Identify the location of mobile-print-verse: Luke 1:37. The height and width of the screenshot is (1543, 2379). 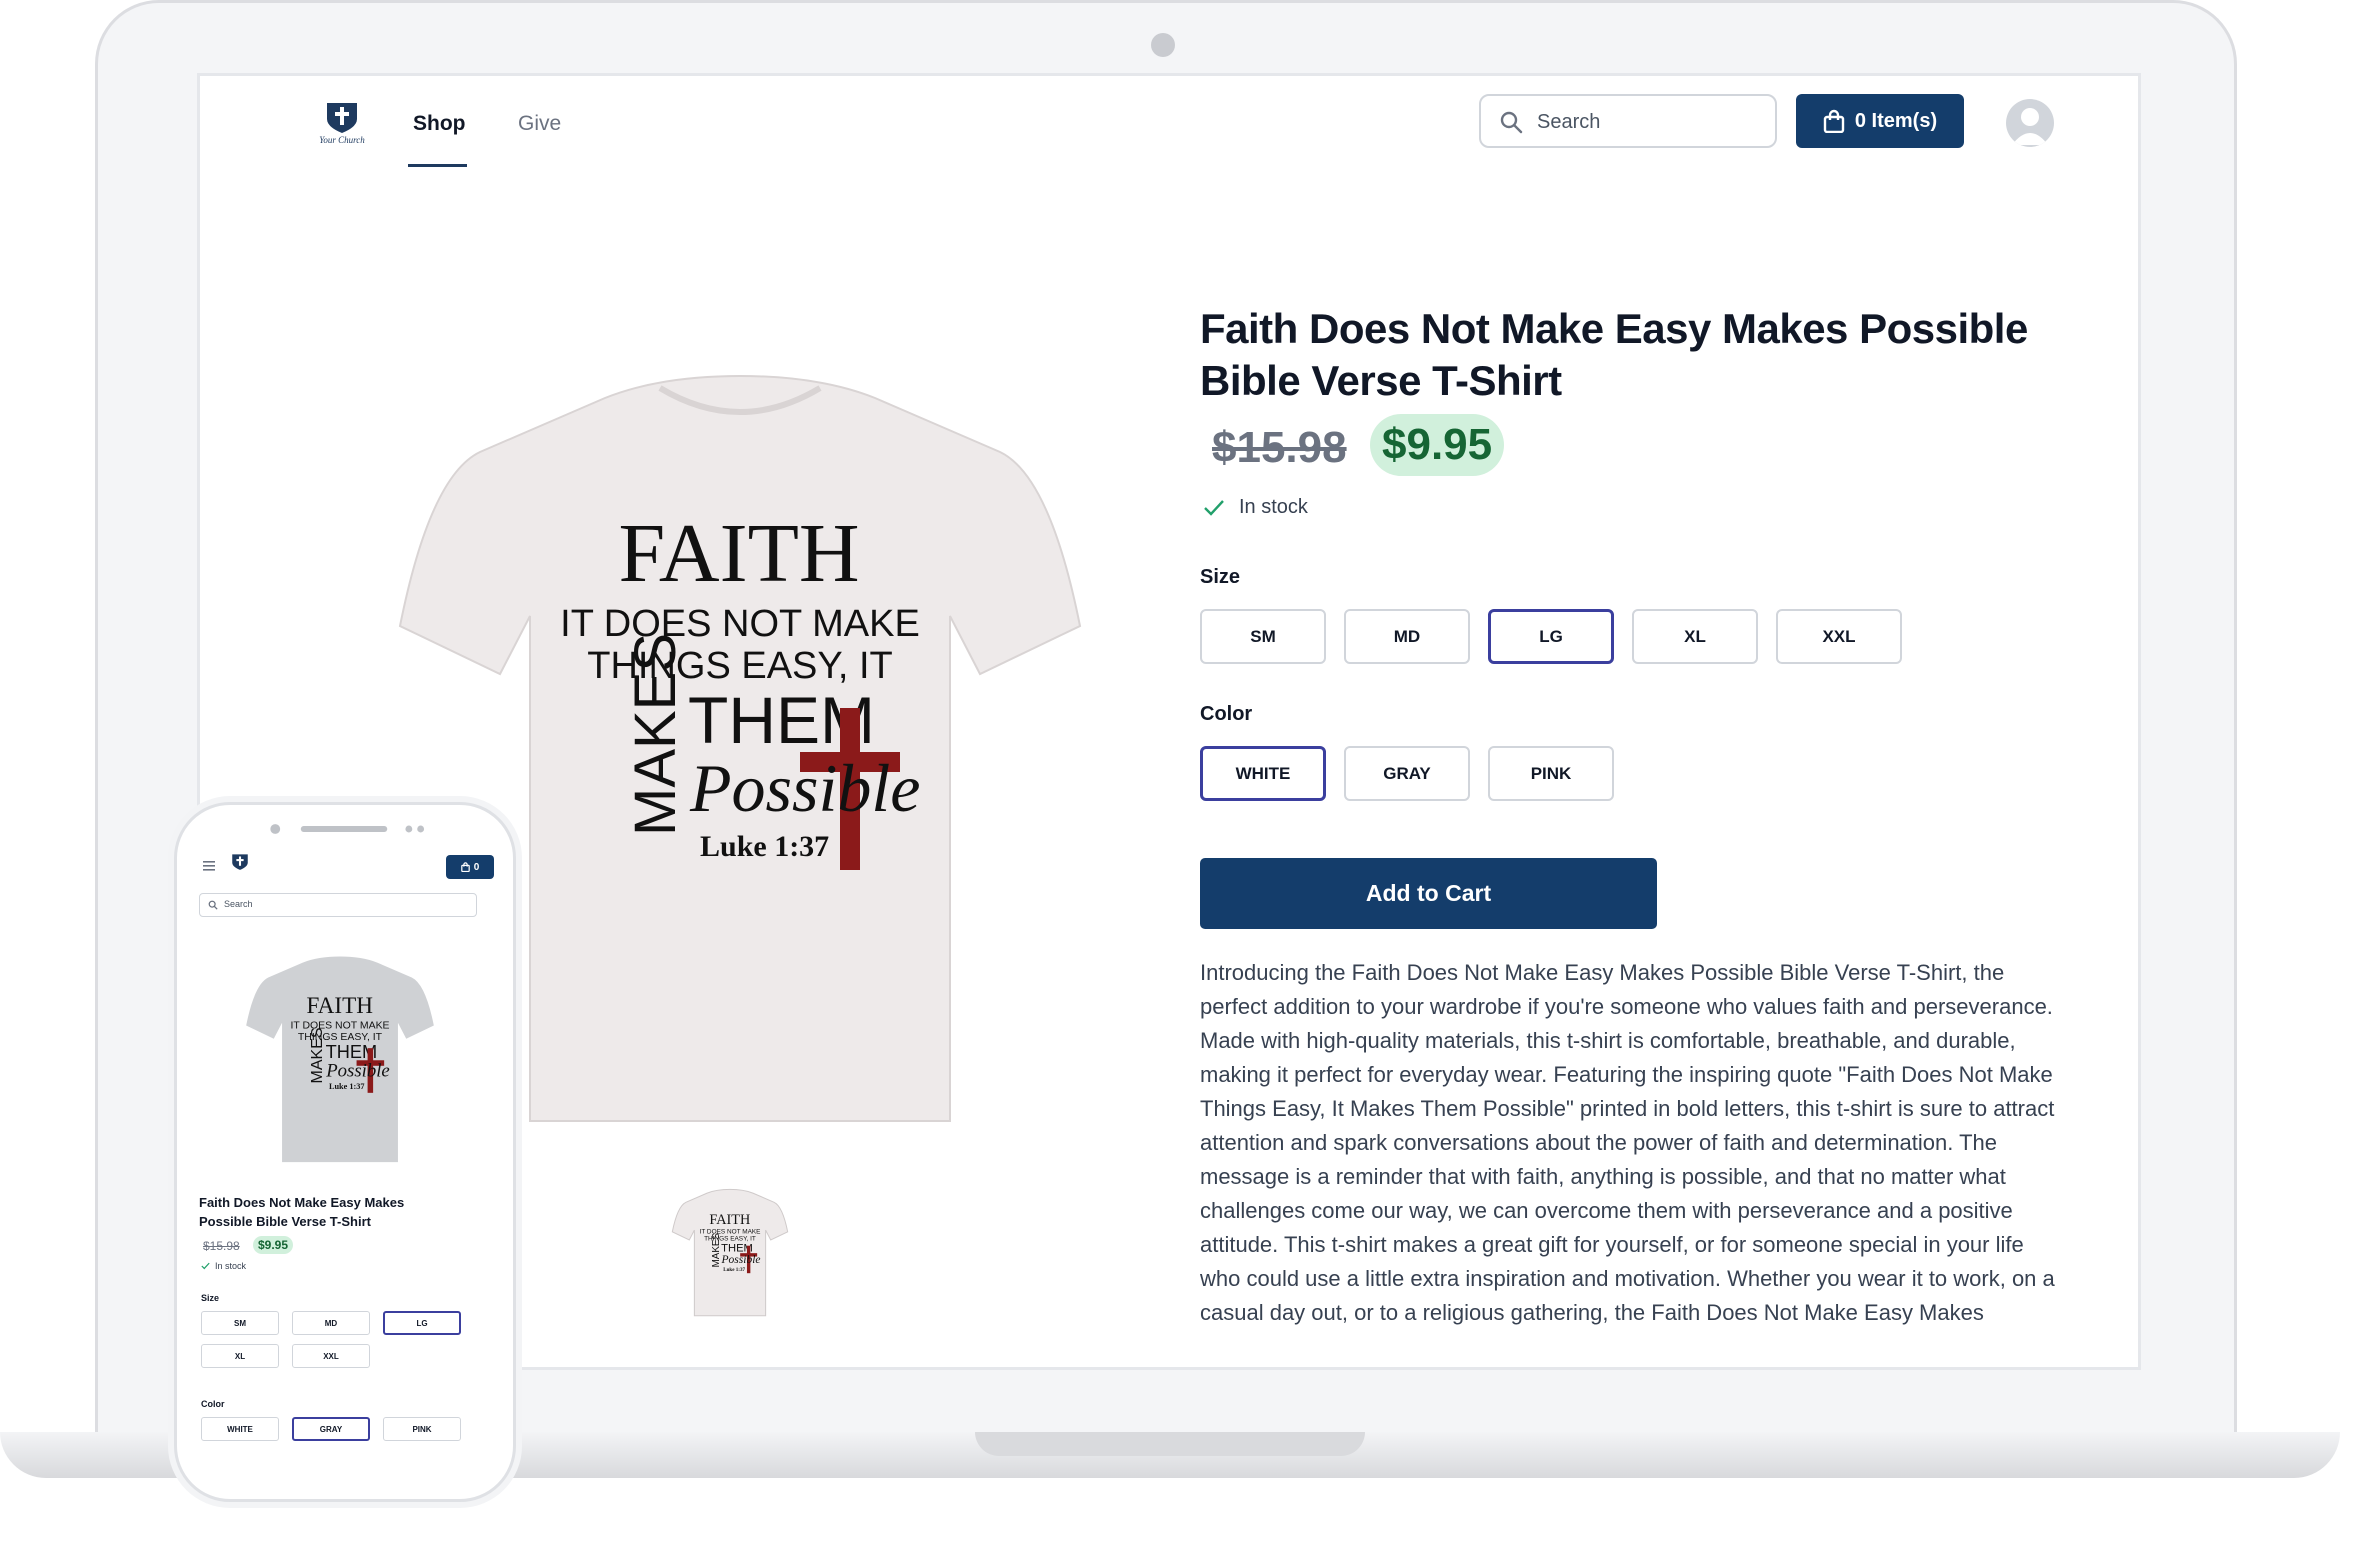
(347, 1086).